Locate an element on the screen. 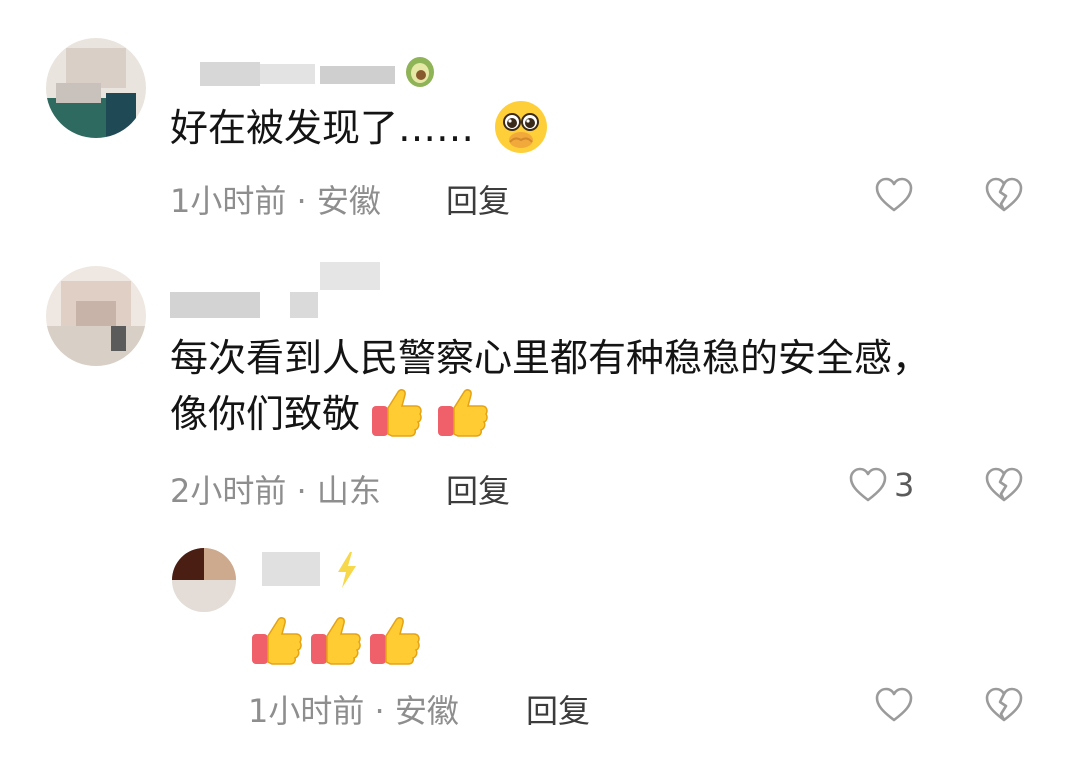 Image resolution: width=1080 pixels, height=767 pixels. comment-text-line: 像你们致敬 is located at coordinates (550, 414).